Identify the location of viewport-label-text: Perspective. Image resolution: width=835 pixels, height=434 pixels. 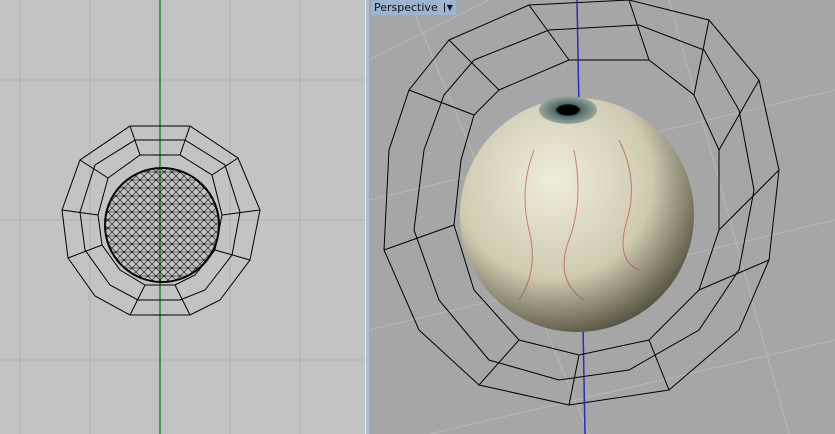
(406, 7).